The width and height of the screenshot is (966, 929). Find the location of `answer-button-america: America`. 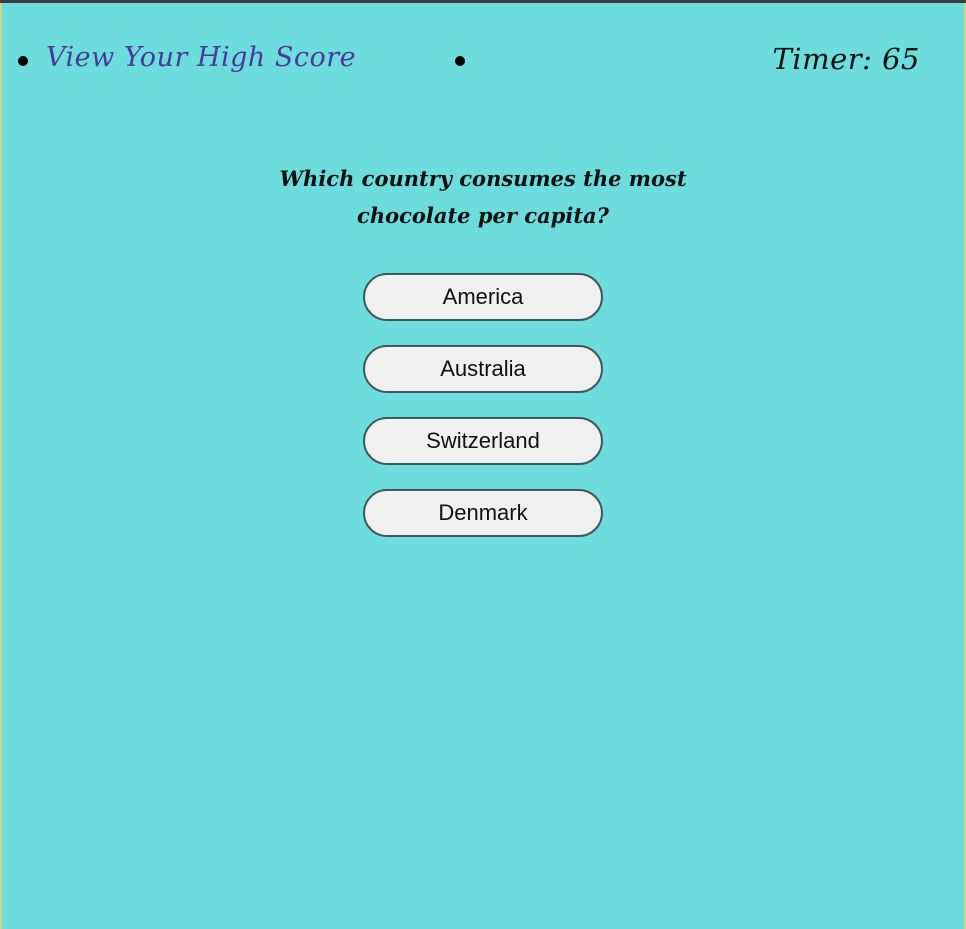

answer-button-america: America is located at coordinates (483, 297).